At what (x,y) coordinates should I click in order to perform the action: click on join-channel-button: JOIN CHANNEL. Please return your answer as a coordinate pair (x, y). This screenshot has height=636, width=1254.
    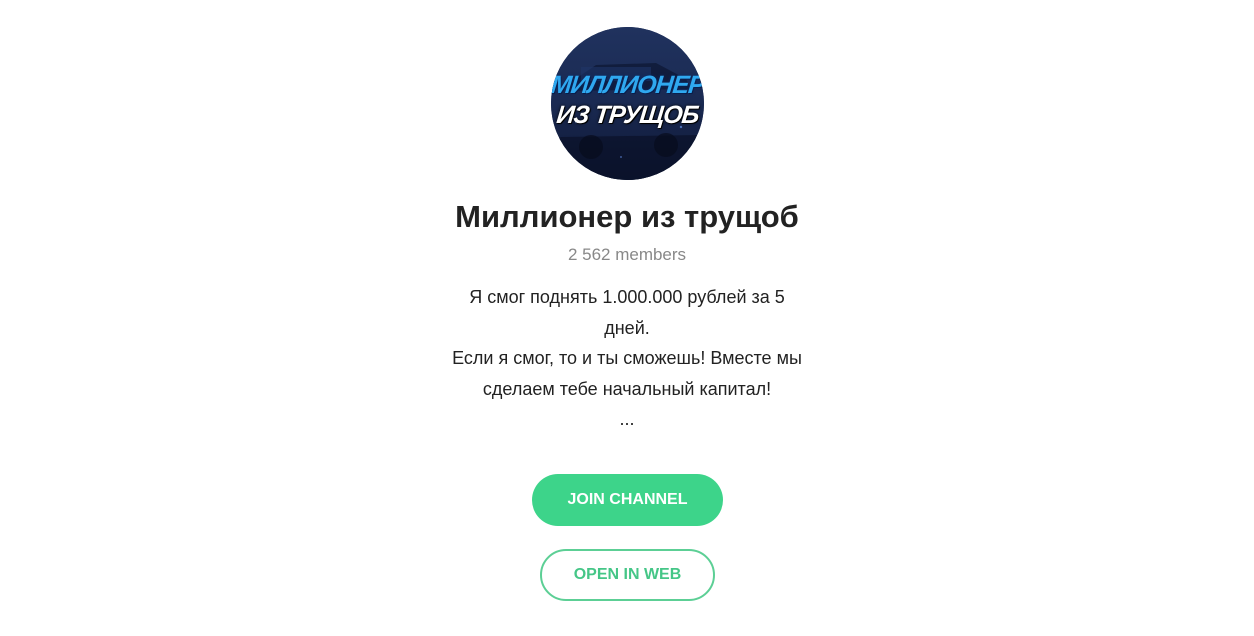
    Looking at the image, I should click on (627, 500).